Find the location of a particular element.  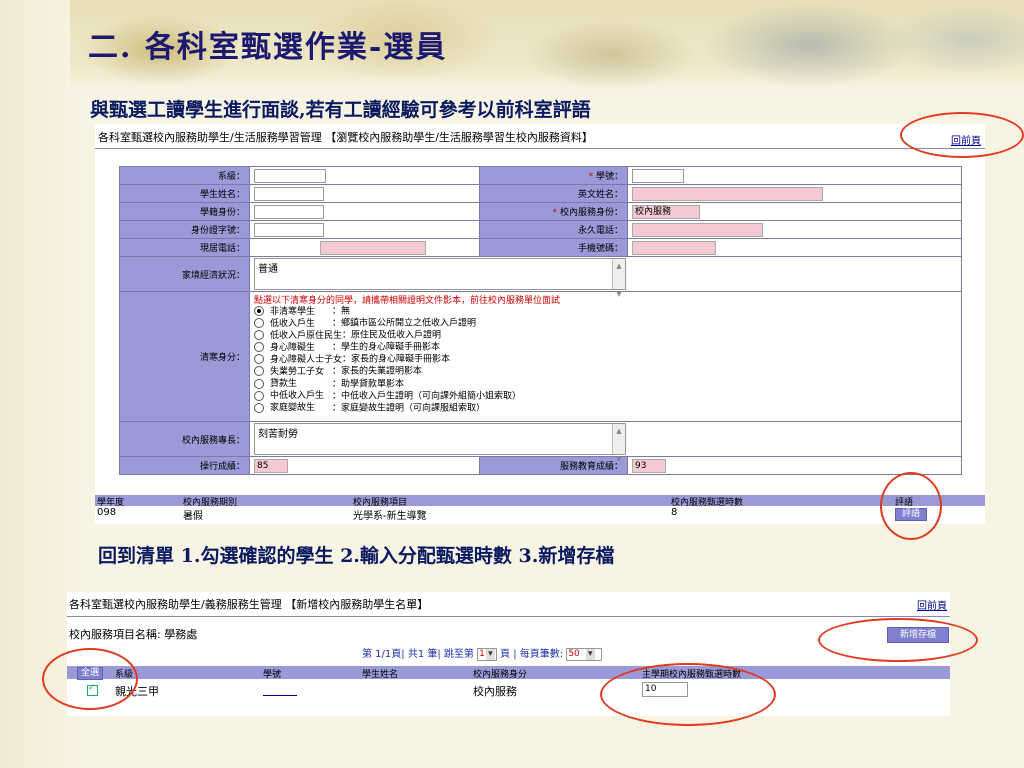

slide-title: 二. 各科室甄選作業-選員 is located at coordinates (268, 47).